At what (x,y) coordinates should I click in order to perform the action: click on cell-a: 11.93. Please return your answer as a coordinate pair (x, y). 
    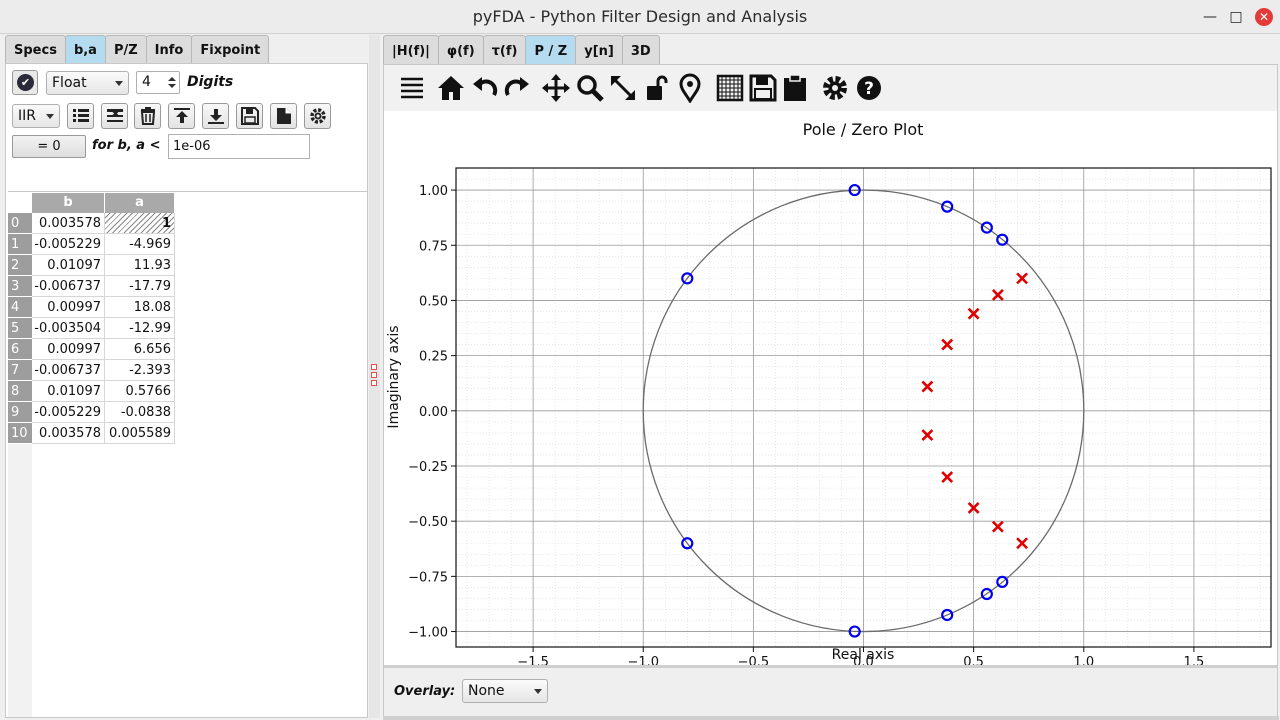
    Looking at the image, I should click on (140, 265).